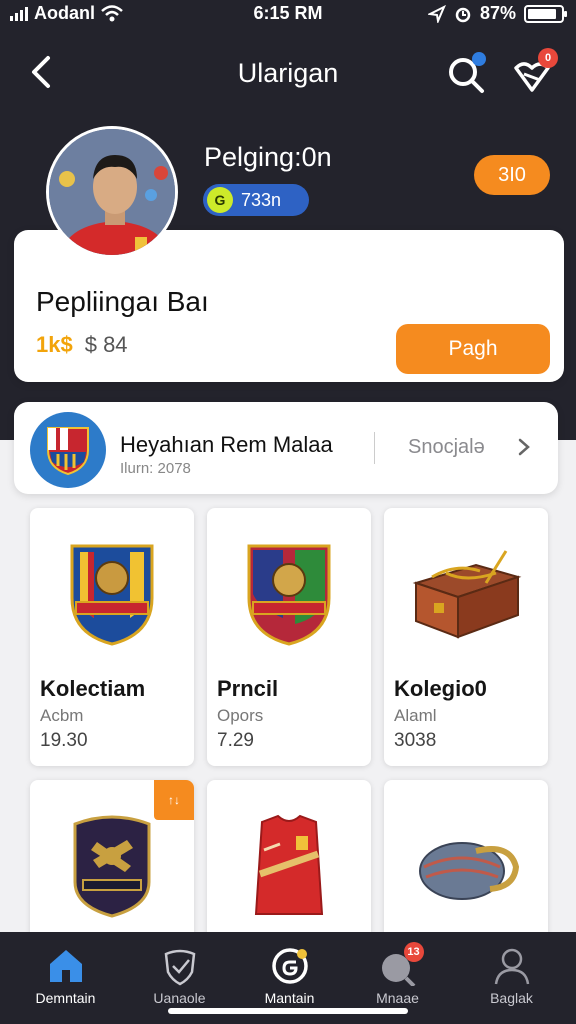 This screenshot has width=576, height=1024. What do you see at coordinates (446, 447) in the screenshot?
I see `club-link: Snocjalə` at bounding box center [446, 447].